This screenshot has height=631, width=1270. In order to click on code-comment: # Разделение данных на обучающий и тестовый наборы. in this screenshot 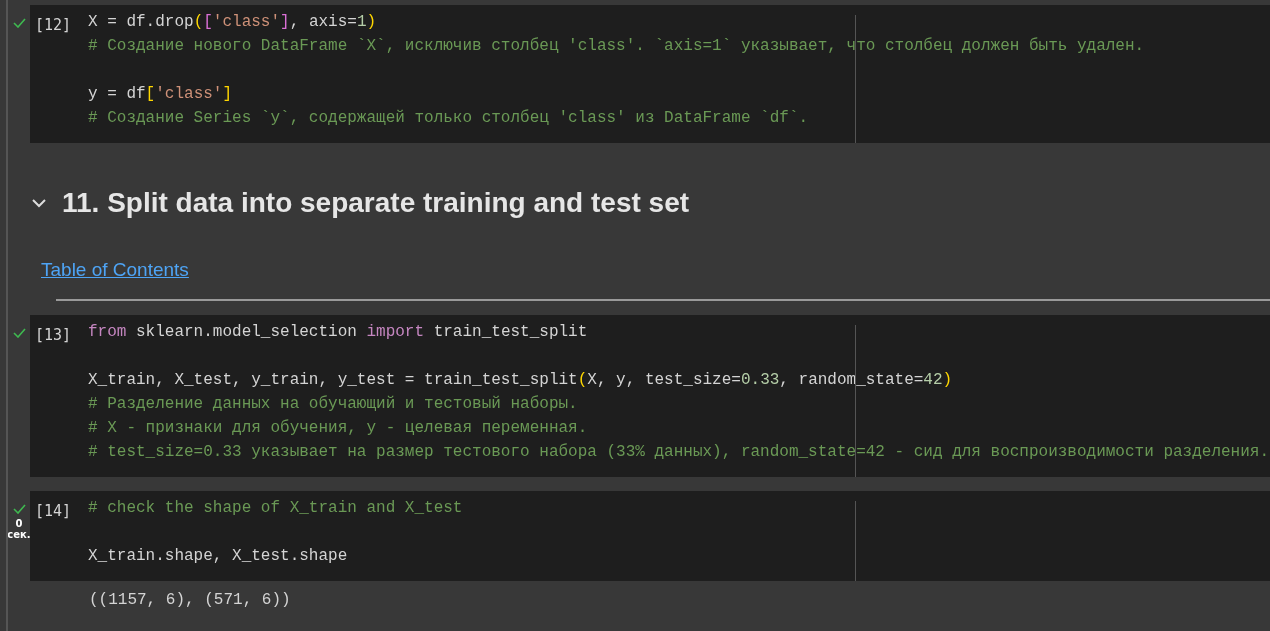, I will do `click(333, 405)`.